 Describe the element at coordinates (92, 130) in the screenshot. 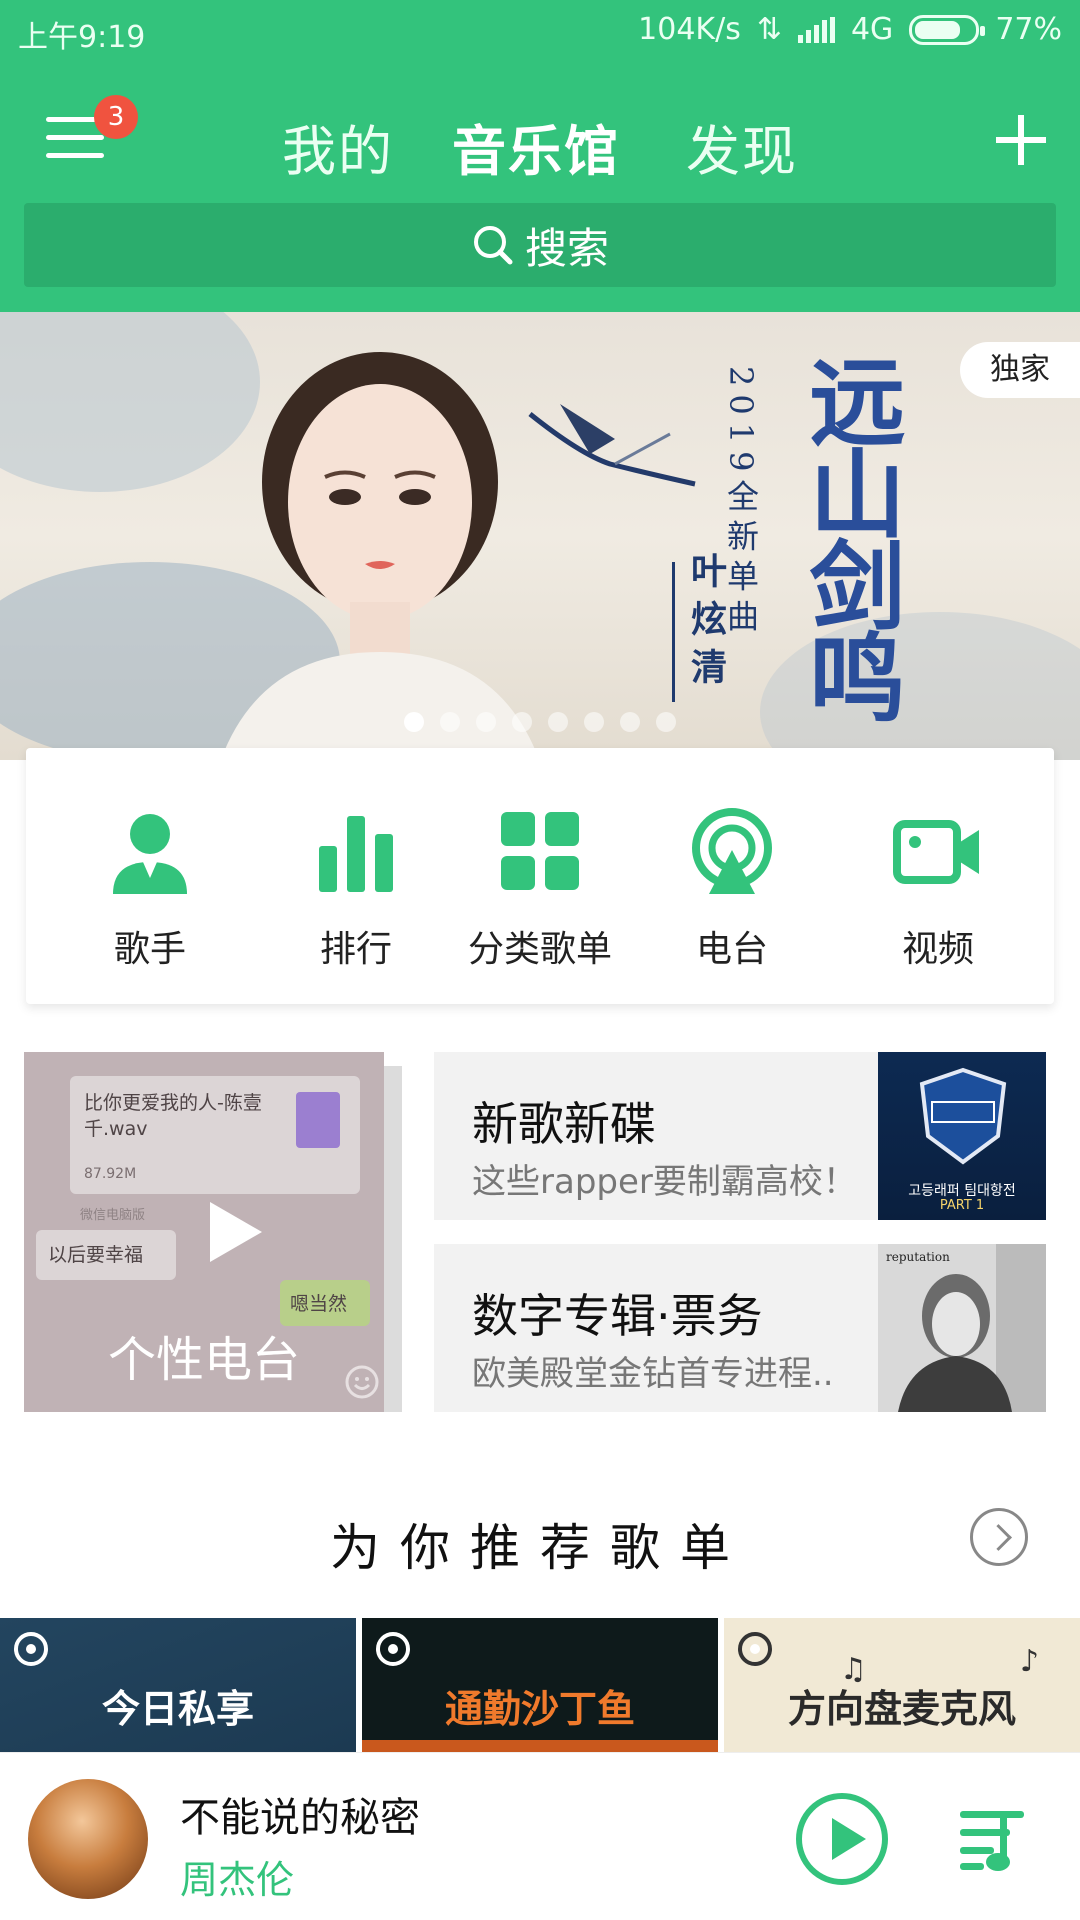

I see `menu-button: 3` at that location.